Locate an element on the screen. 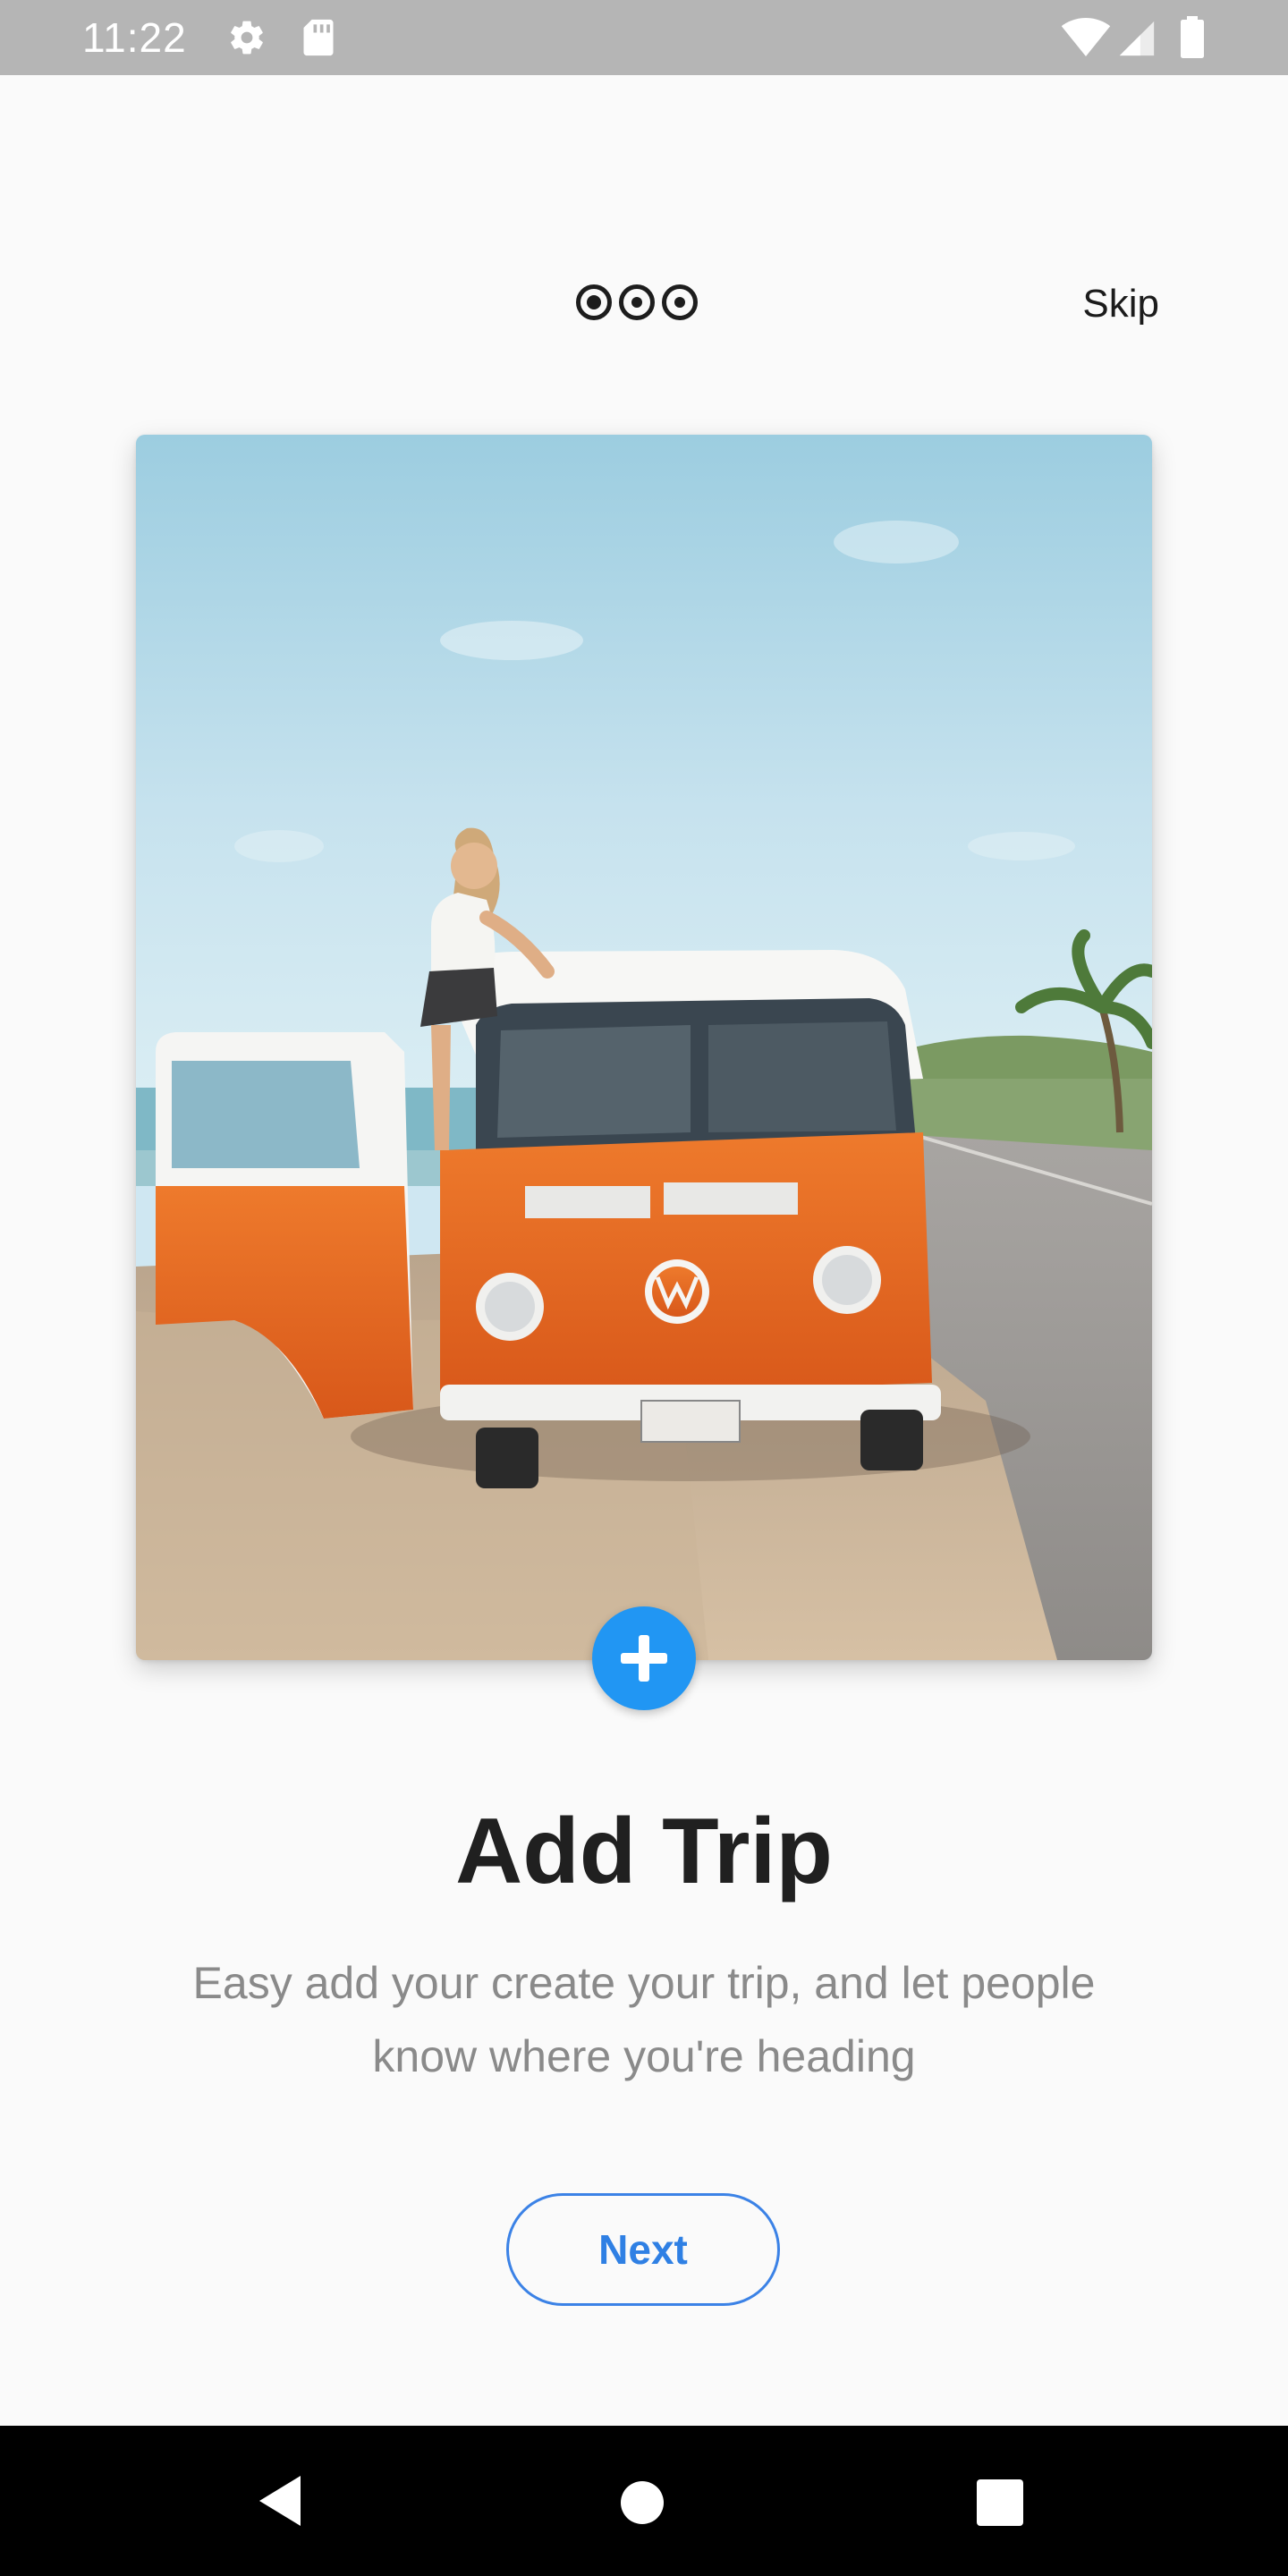 The image size is (1288, 2576). sd-card-icon is located at coordinates (318, 40).